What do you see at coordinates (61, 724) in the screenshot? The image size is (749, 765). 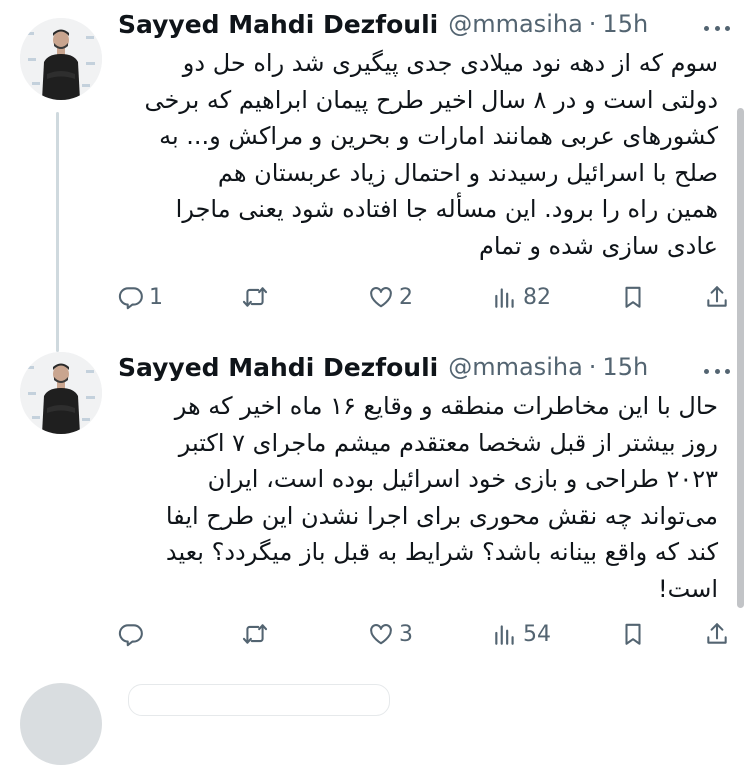 I see `next-tweet-avatar` at bounding box center [61, 724].